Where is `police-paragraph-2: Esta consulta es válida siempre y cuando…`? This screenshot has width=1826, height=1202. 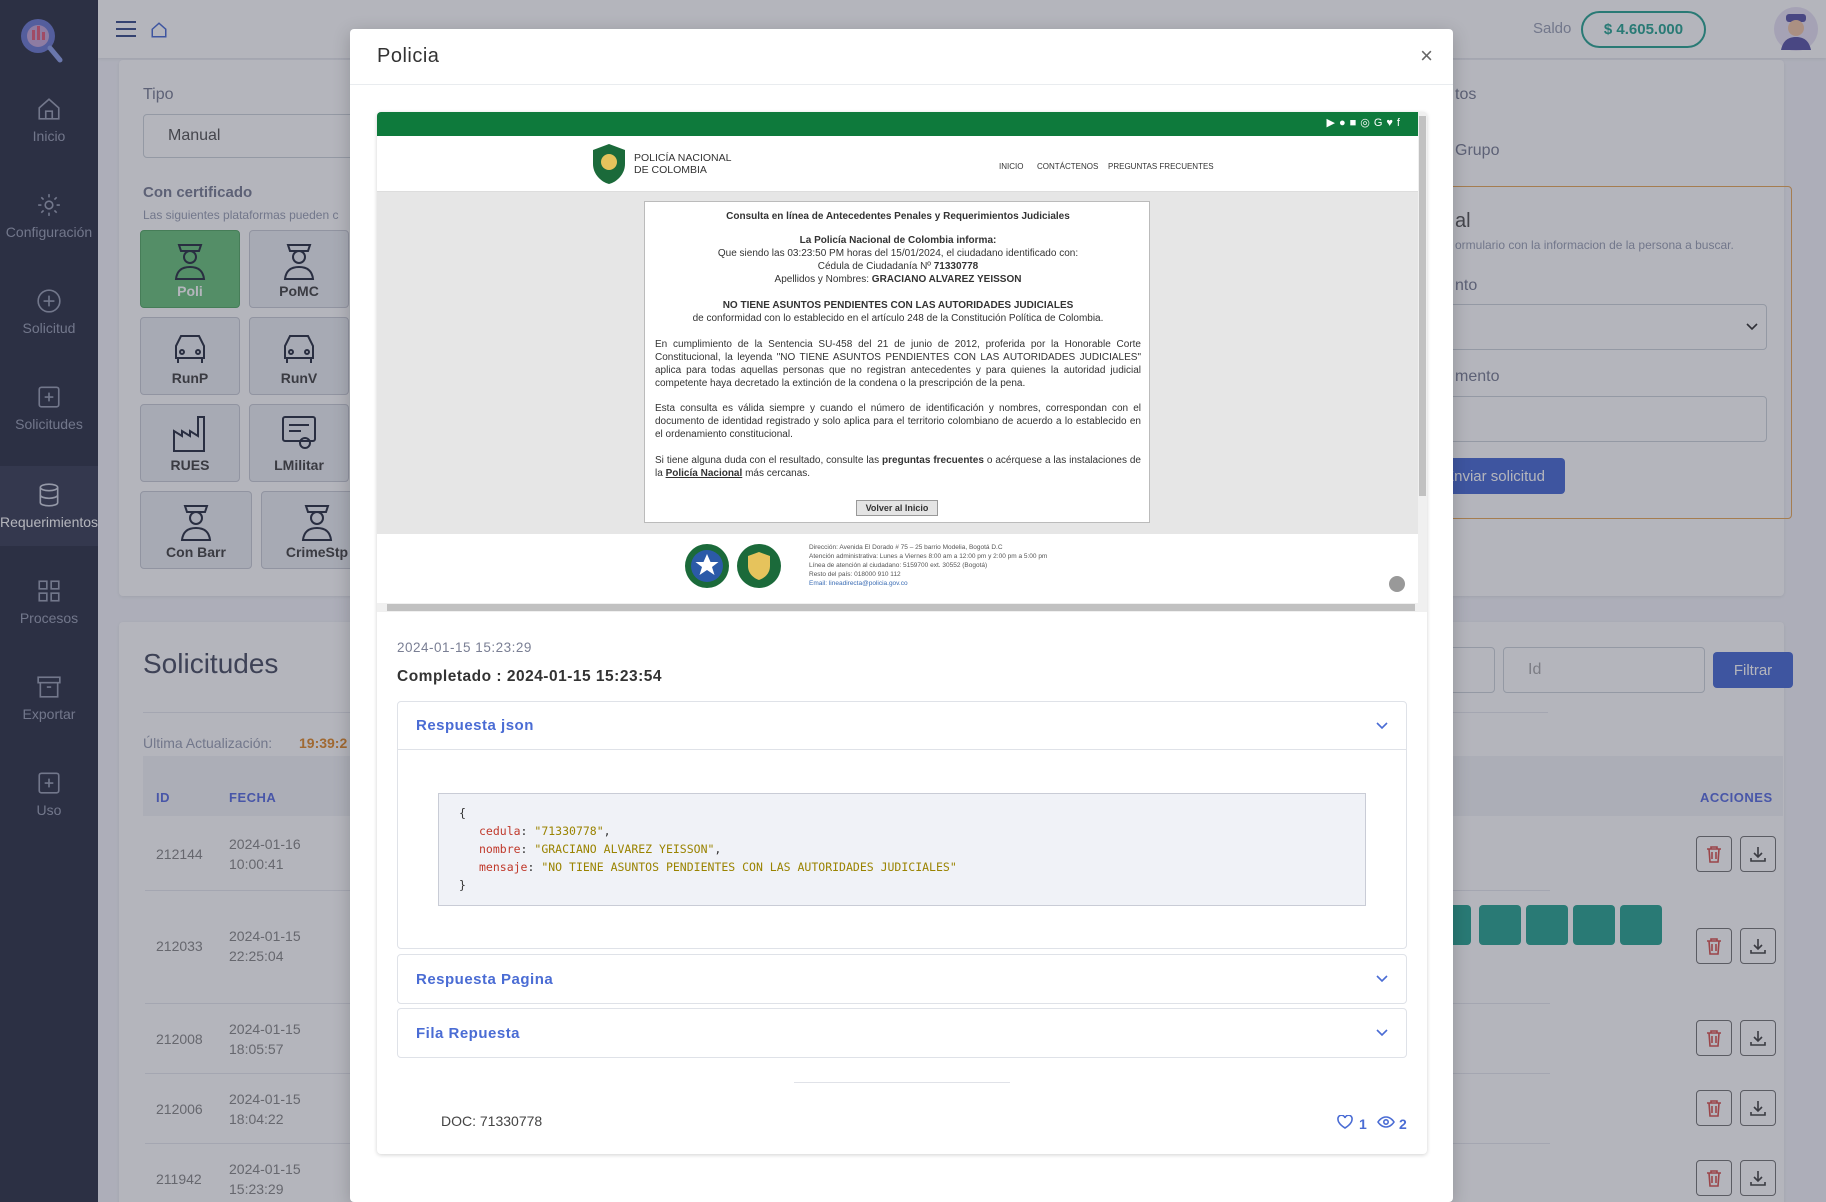
police-paragraph-2: Esta consulta es válida siempre y cuando… is located at coordinates (898, 421).